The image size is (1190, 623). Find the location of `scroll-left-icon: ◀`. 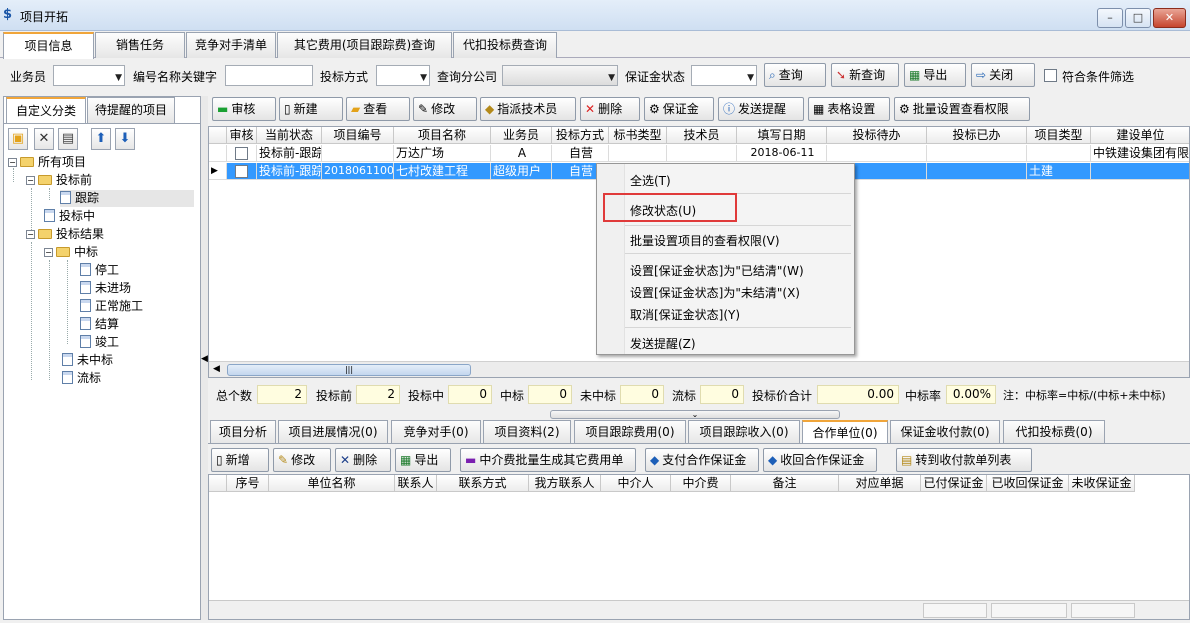

scroll-left-icon: ◀ is located at coordinates (216, 369).